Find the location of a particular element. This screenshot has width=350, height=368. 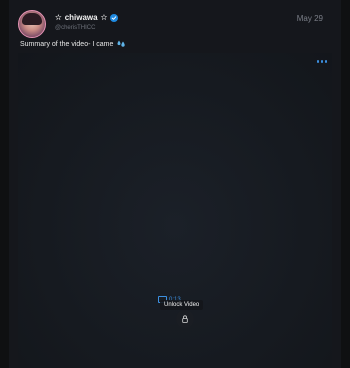

more-options-icon is located at coordinates (321, 61).